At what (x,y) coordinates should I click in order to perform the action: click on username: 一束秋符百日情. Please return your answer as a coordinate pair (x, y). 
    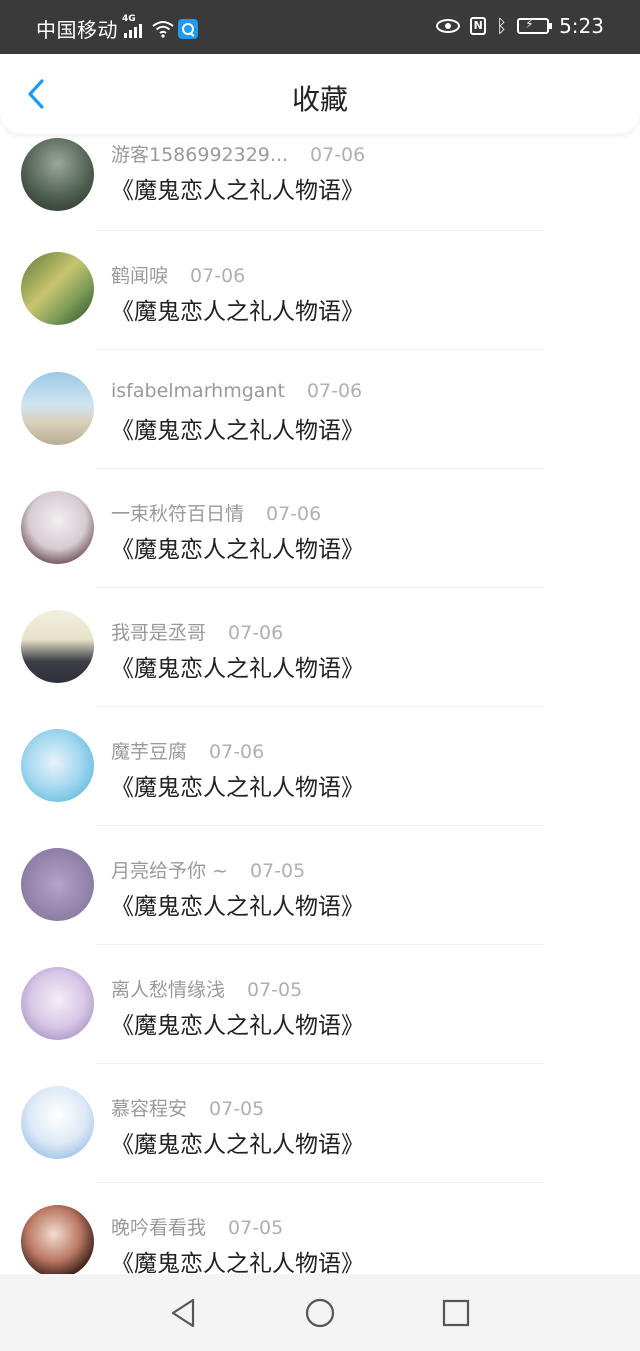
    Looking at the image, I should click on (177, 514).